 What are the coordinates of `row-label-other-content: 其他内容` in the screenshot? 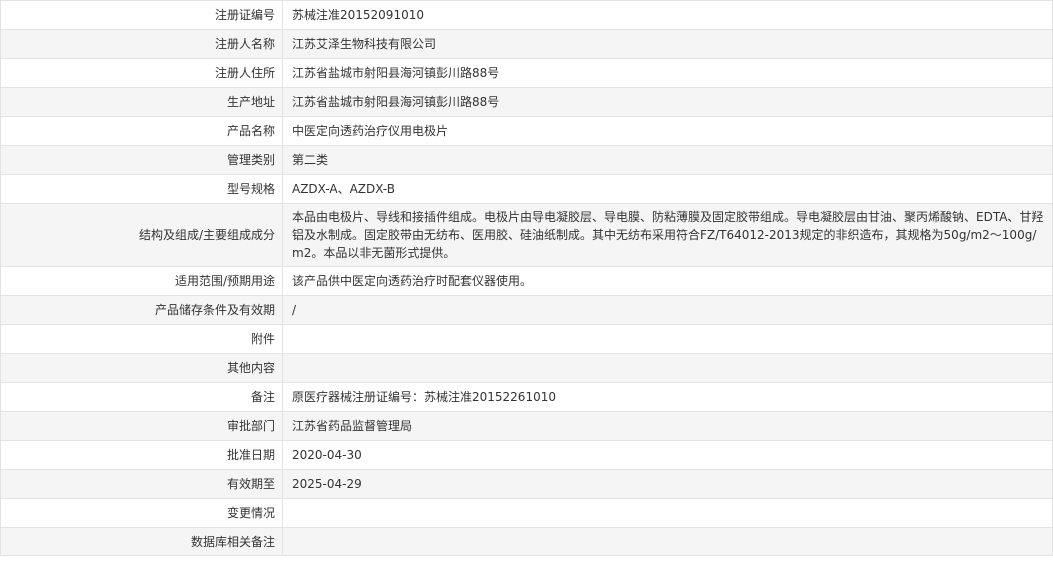 It's located at (141, 368).